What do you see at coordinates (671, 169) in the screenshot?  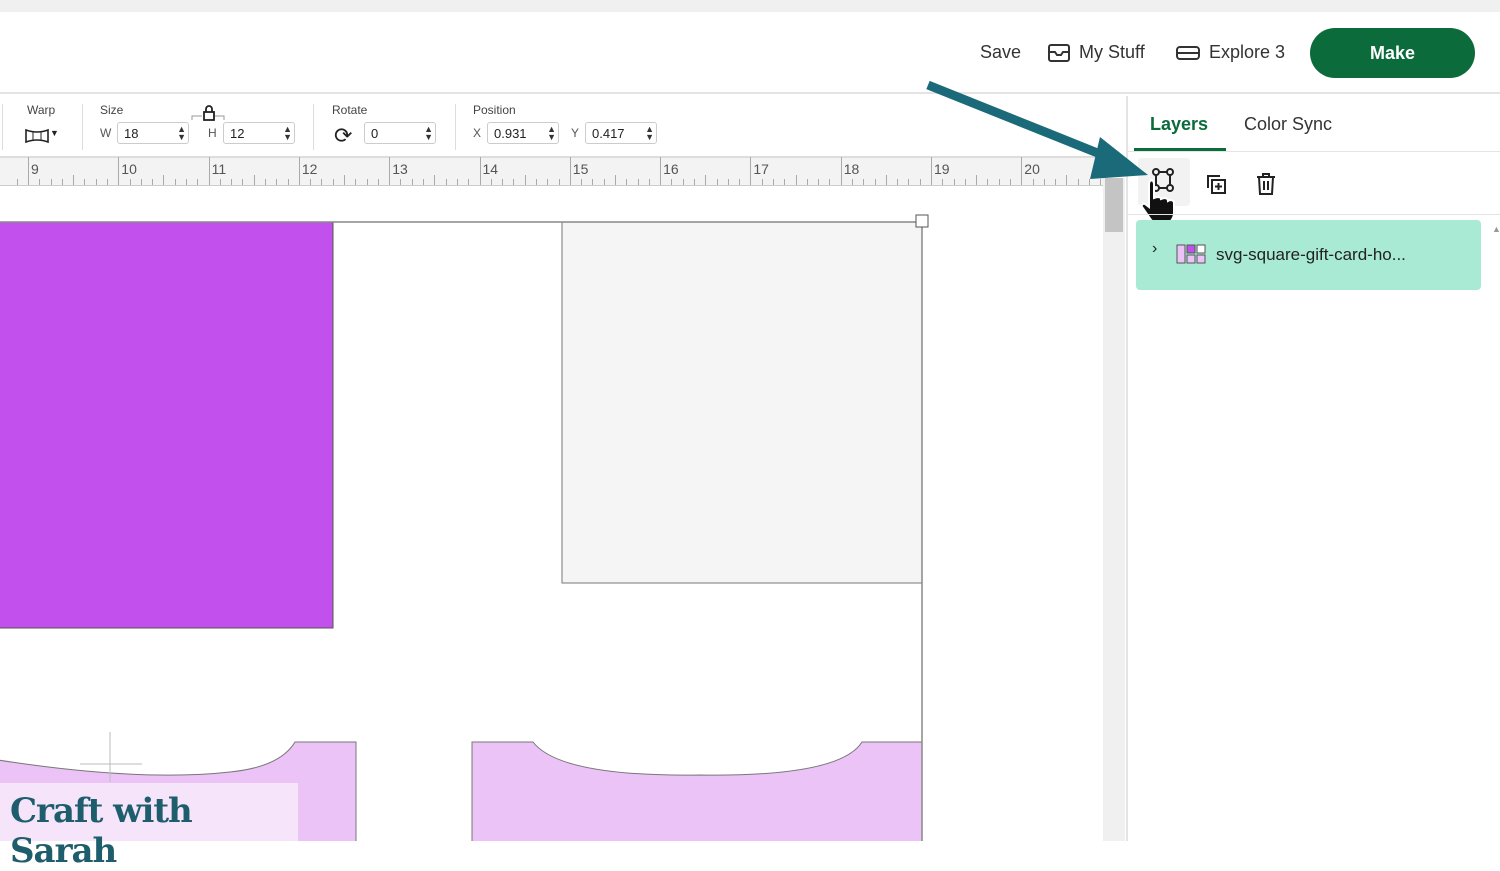 I see `ruler-number: 16` at bounding box center [671, 169].